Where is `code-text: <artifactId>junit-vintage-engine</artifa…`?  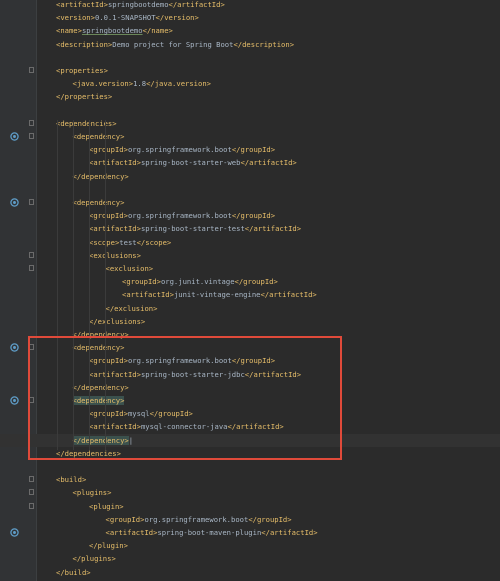
code-text: <artifactId>junit-vintage-engine</artifa… is located at coordinates (219, 294).